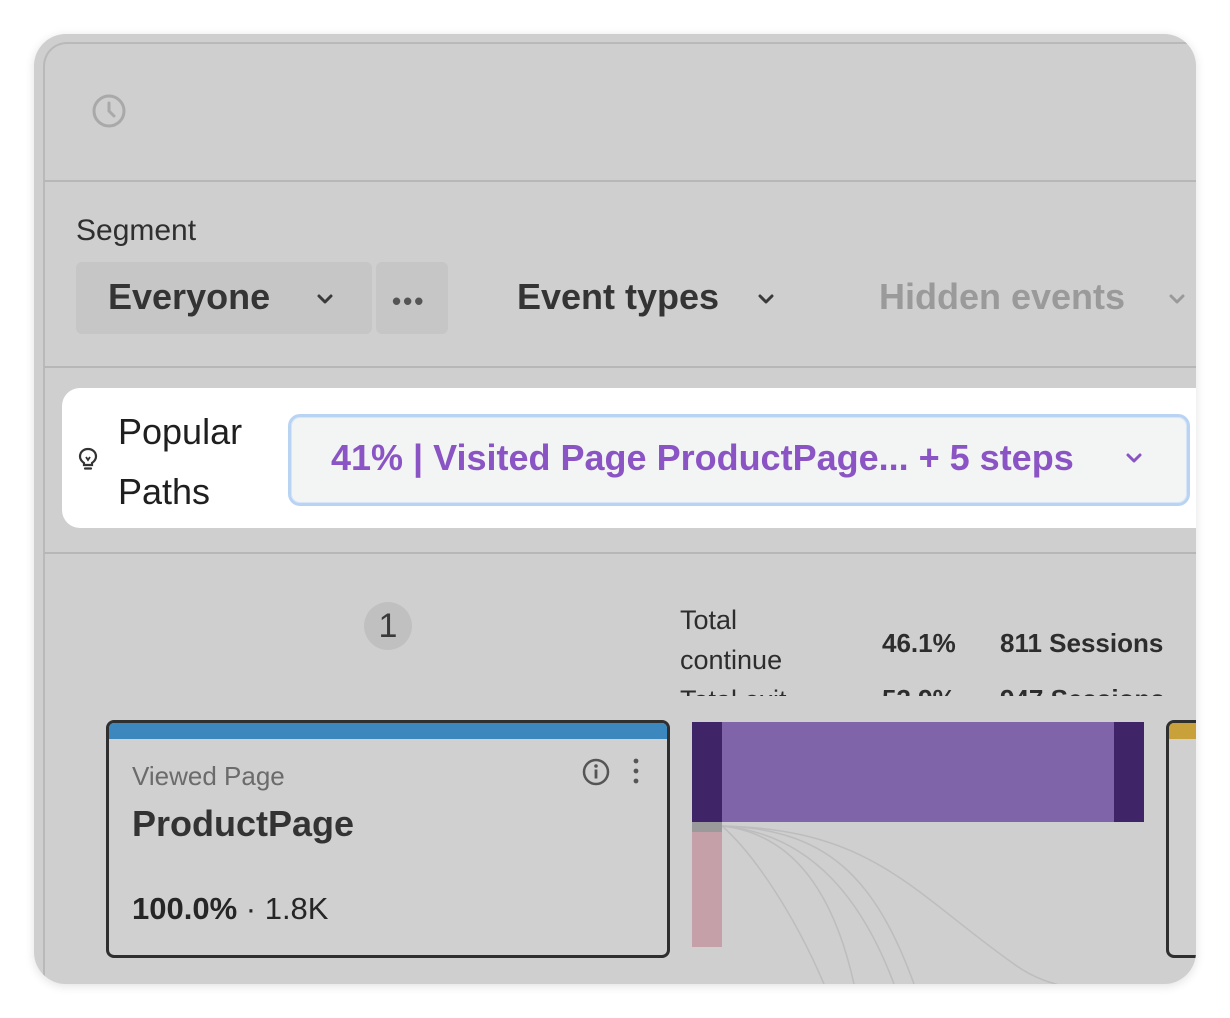  Describe the element at coordinates (733, 688) in the screenshot. I see `stat-exit-label: Total exit` at that location.